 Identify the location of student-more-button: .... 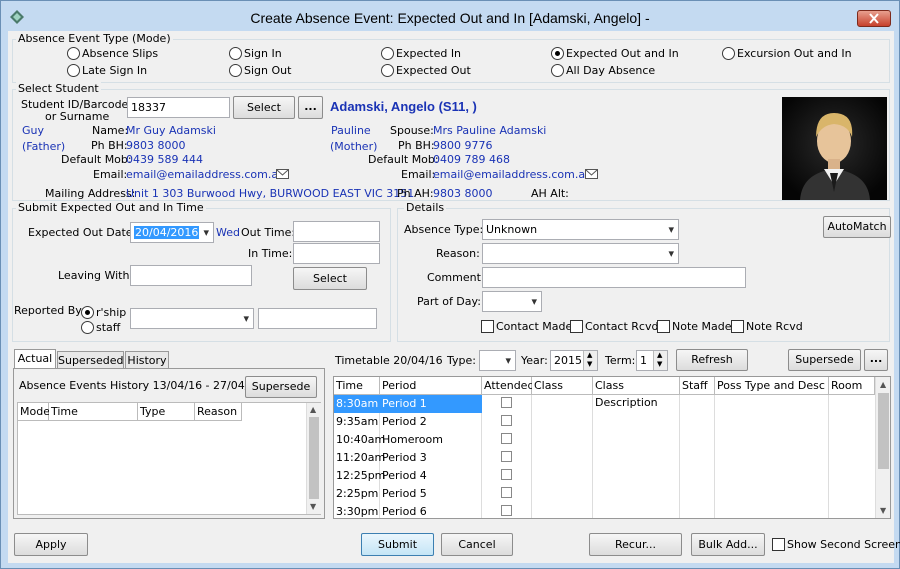
(310, 107).